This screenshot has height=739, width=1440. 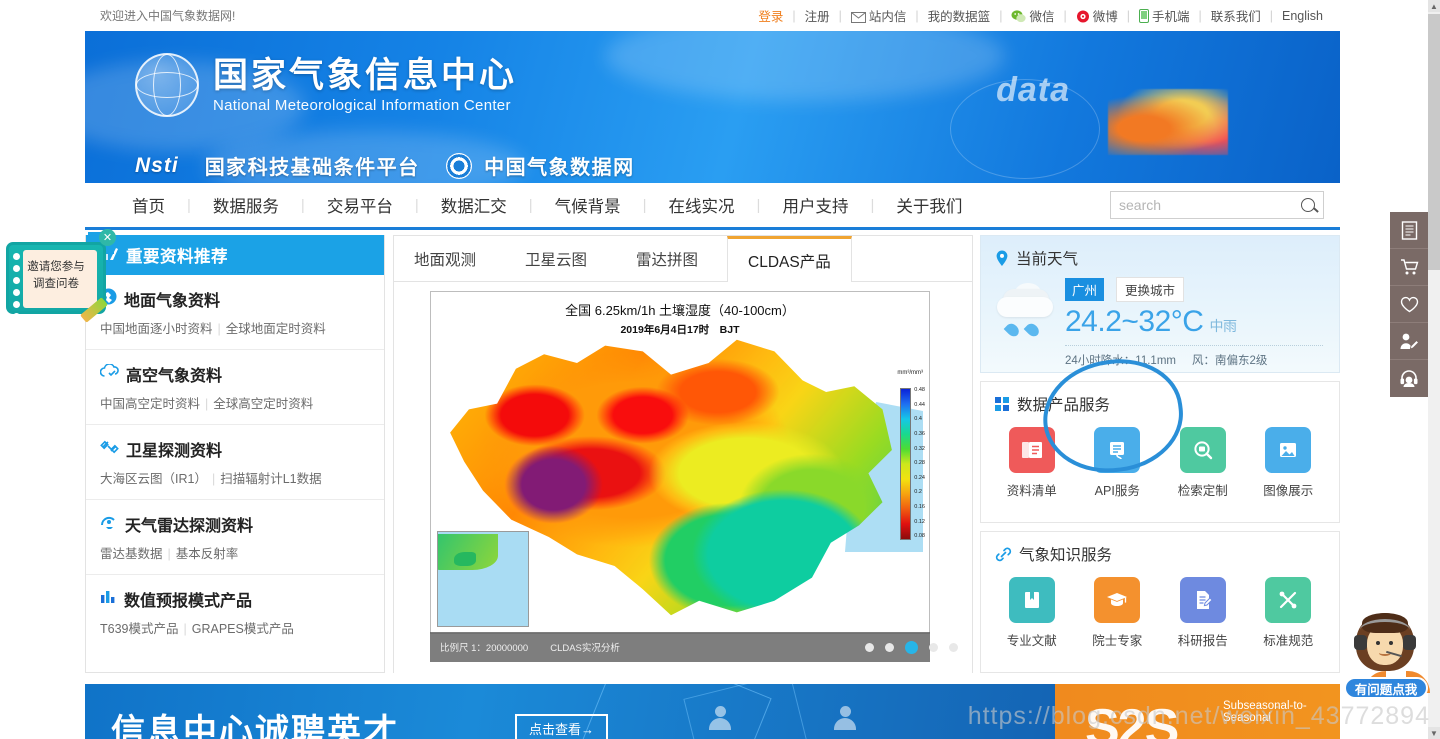 What do you see at coordinates (1202, 322) in the screenshot?
I see `temperature-range: 24.2~32°C 中雨` at bounding box center [1202, 322].